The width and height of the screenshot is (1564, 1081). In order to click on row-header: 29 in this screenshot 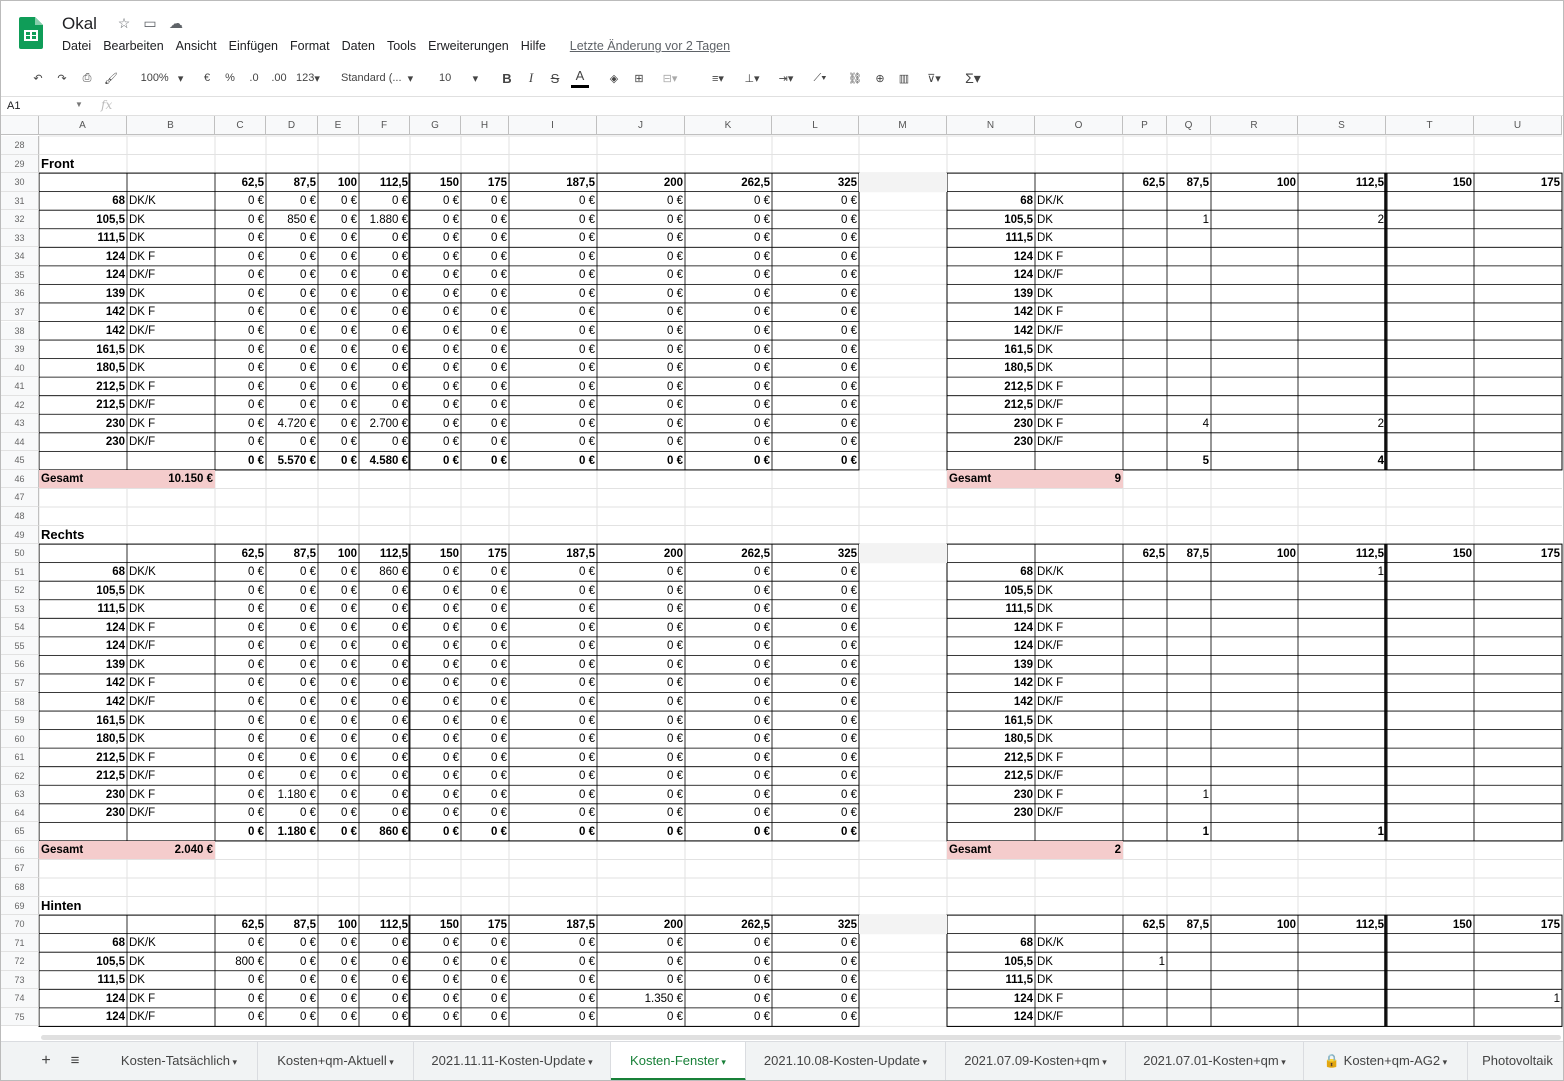, I will do `click(20, 164)`.